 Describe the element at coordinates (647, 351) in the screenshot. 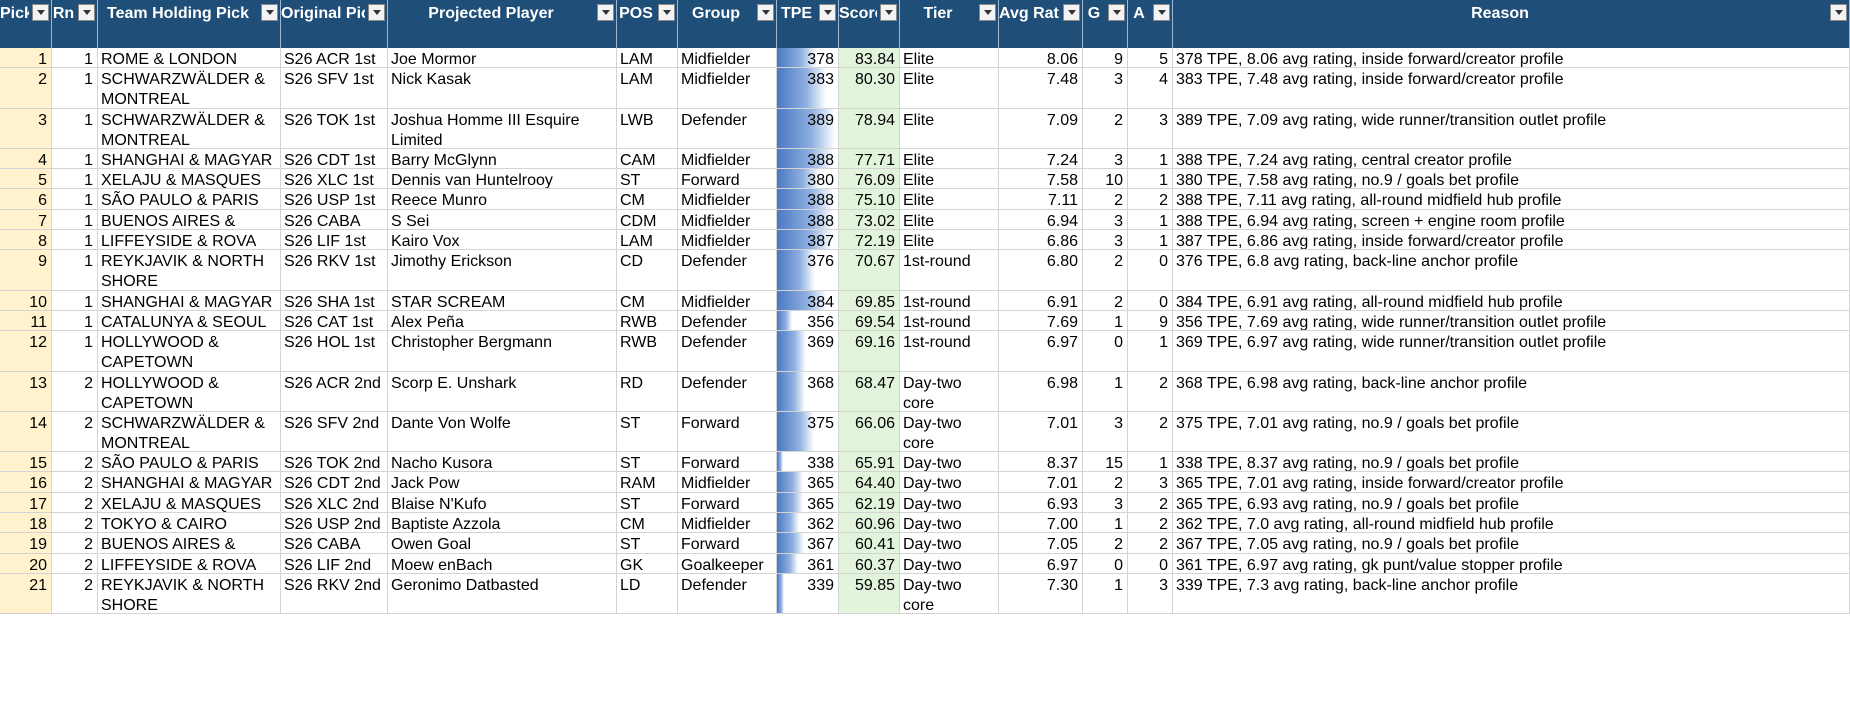

I see `cell-pos: RWB` at that location.